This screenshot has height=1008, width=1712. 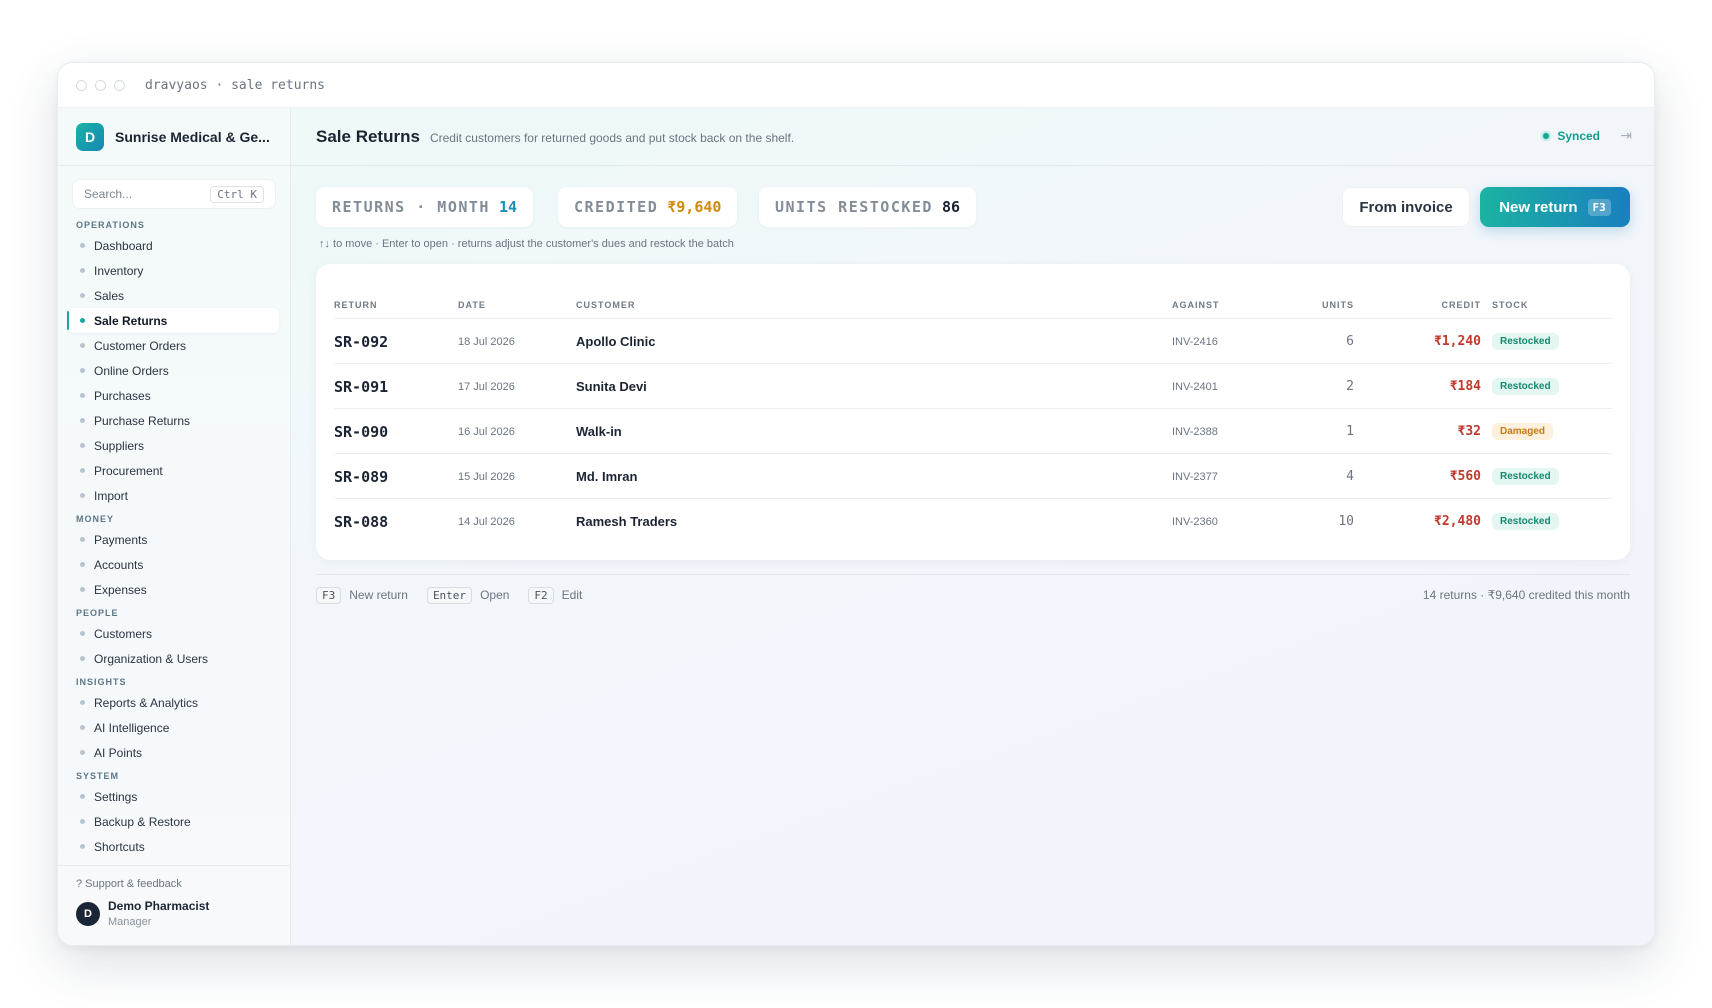 What do you see at coordinates (1195, 341) in the screenshot?
I see `invoice-ref: INV-2416` at bounding box center [1195, 341].